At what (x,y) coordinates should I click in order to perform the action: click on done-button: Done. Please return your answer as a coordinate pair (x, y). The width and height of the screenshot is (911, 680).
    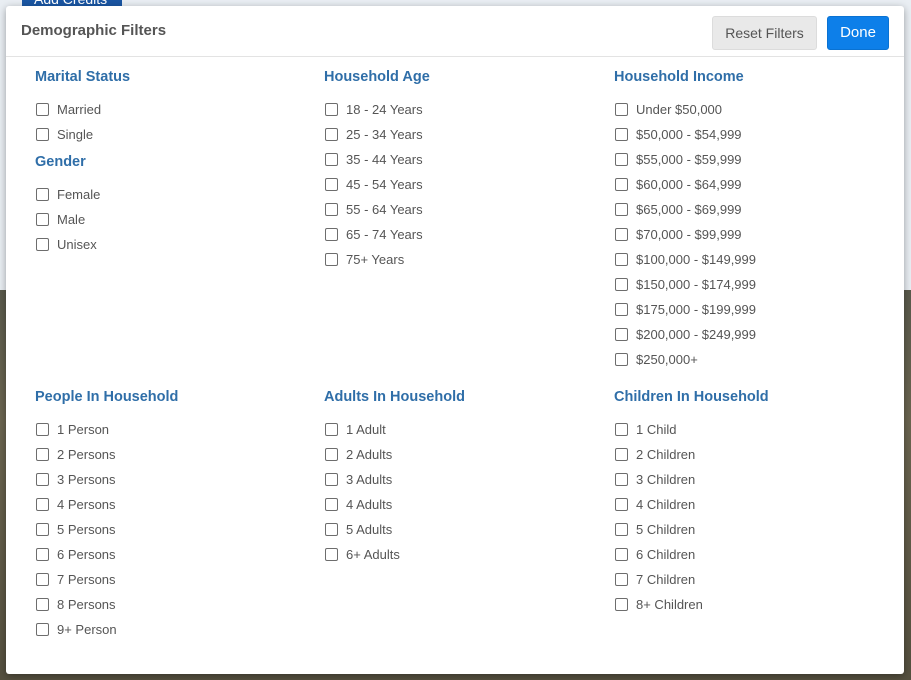
    Looking at the image, I should click on (858, 33).